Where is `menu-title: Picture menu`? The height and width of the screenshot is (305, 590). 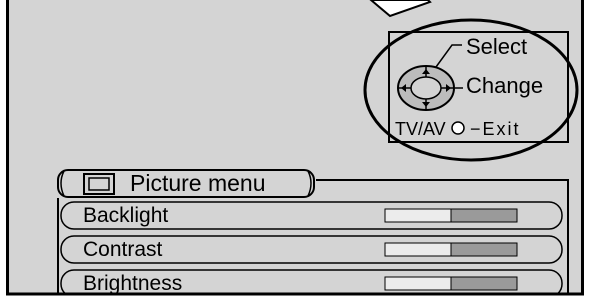 menu-title: Picture menu is located at coordinates (198, 183).